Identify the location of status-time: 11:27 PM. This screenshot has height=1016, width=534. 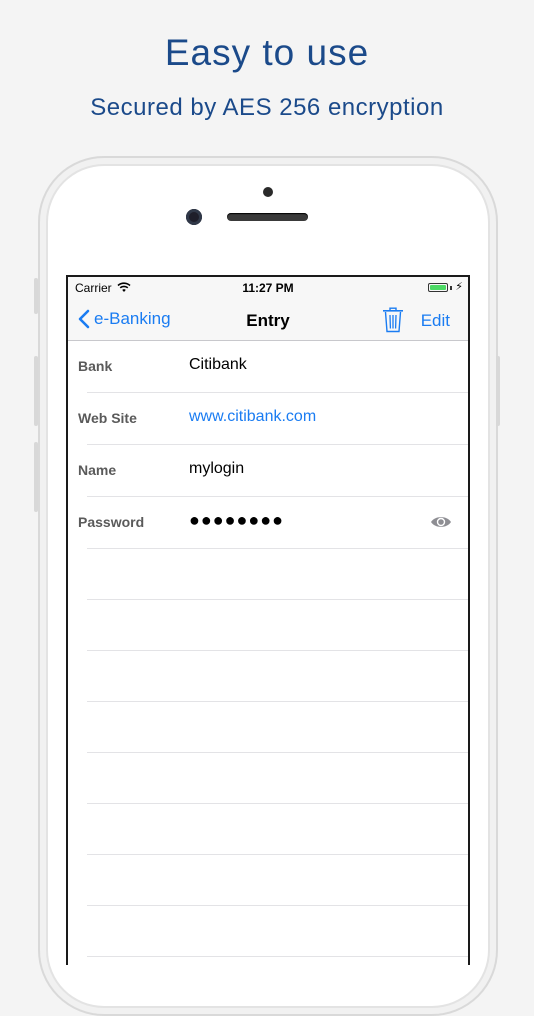
(268, 288).